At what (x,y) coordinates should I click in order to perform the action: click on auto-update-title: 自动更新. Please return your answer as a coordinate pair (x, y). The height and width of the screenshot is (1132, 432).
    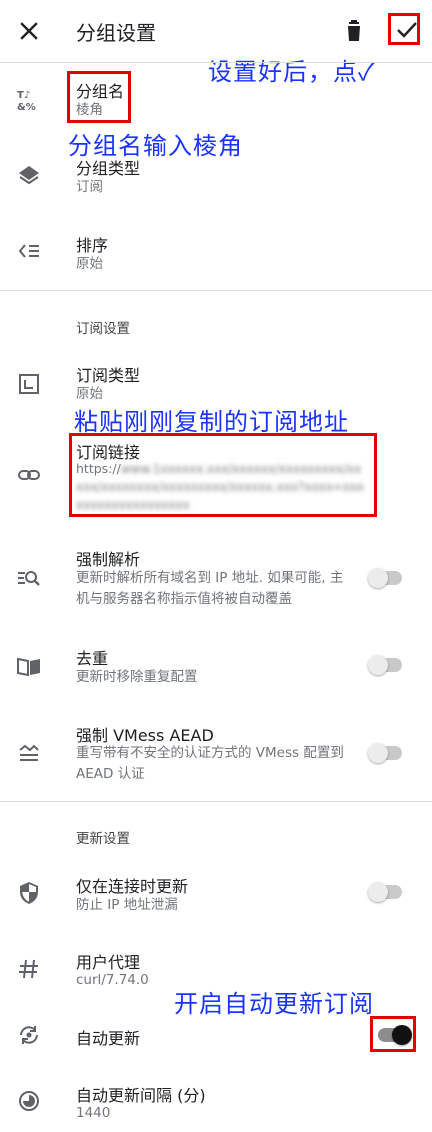
    Looking at the image, I should click on (108, 1038).